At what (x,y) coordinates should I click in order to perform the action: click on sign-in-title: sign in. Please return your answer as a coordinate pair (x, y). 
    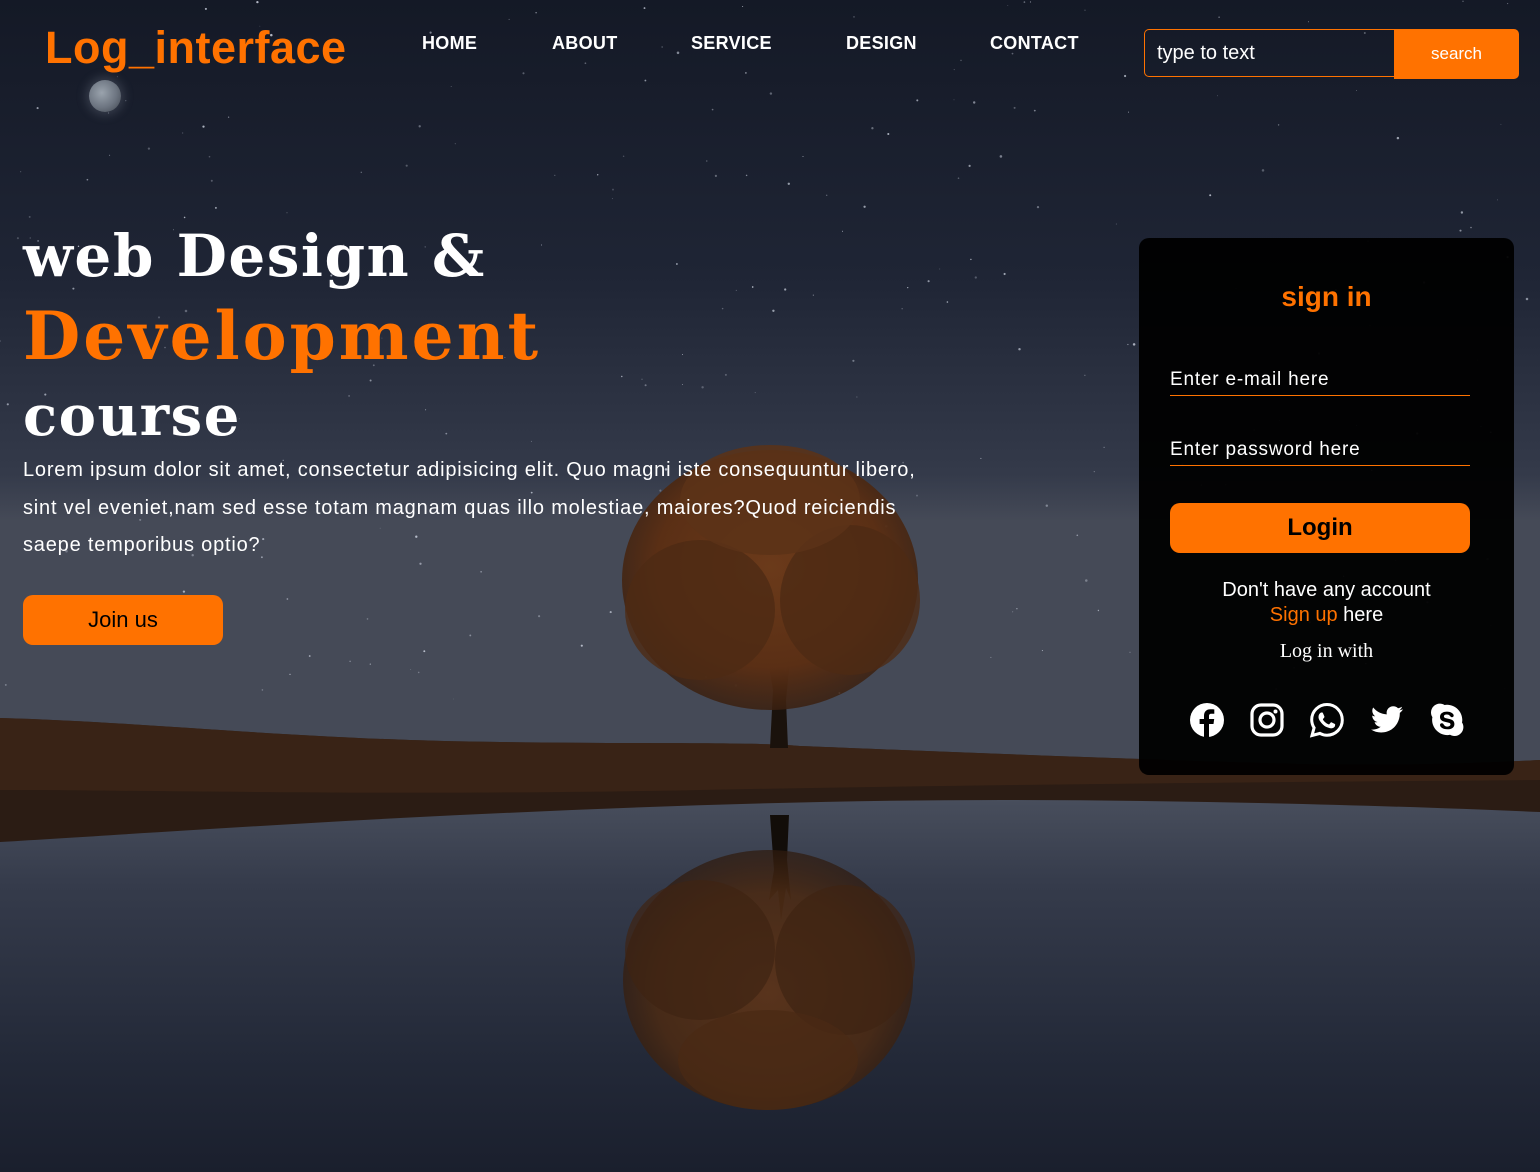
    Looking at the image, I should click on (1326, 296).